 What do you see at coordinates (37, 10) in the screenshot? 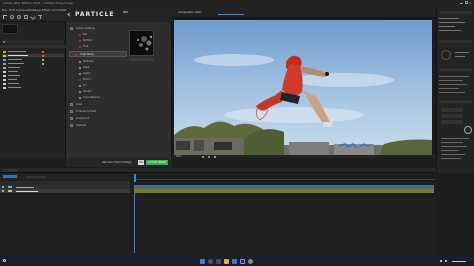
I see `menu-layer: Layer` at bounding box center [37, 10].